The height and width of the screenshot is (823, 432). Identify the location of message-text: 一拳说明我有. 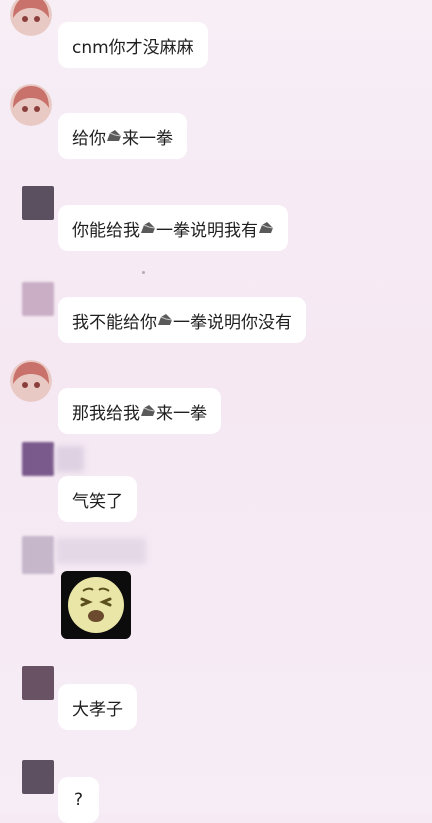
(207, 230).